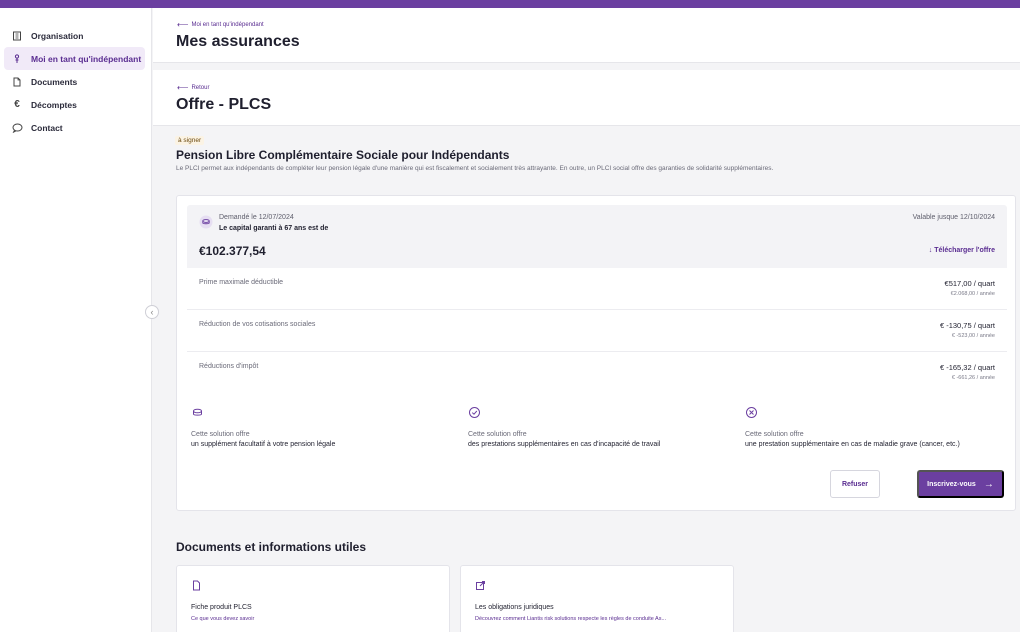 This screenshot has width=1020, height=632. Describe the element at coordinates (967, 325) in the screenshot. I see `detail-quarter-value: € -130,75 / quart` at that location.